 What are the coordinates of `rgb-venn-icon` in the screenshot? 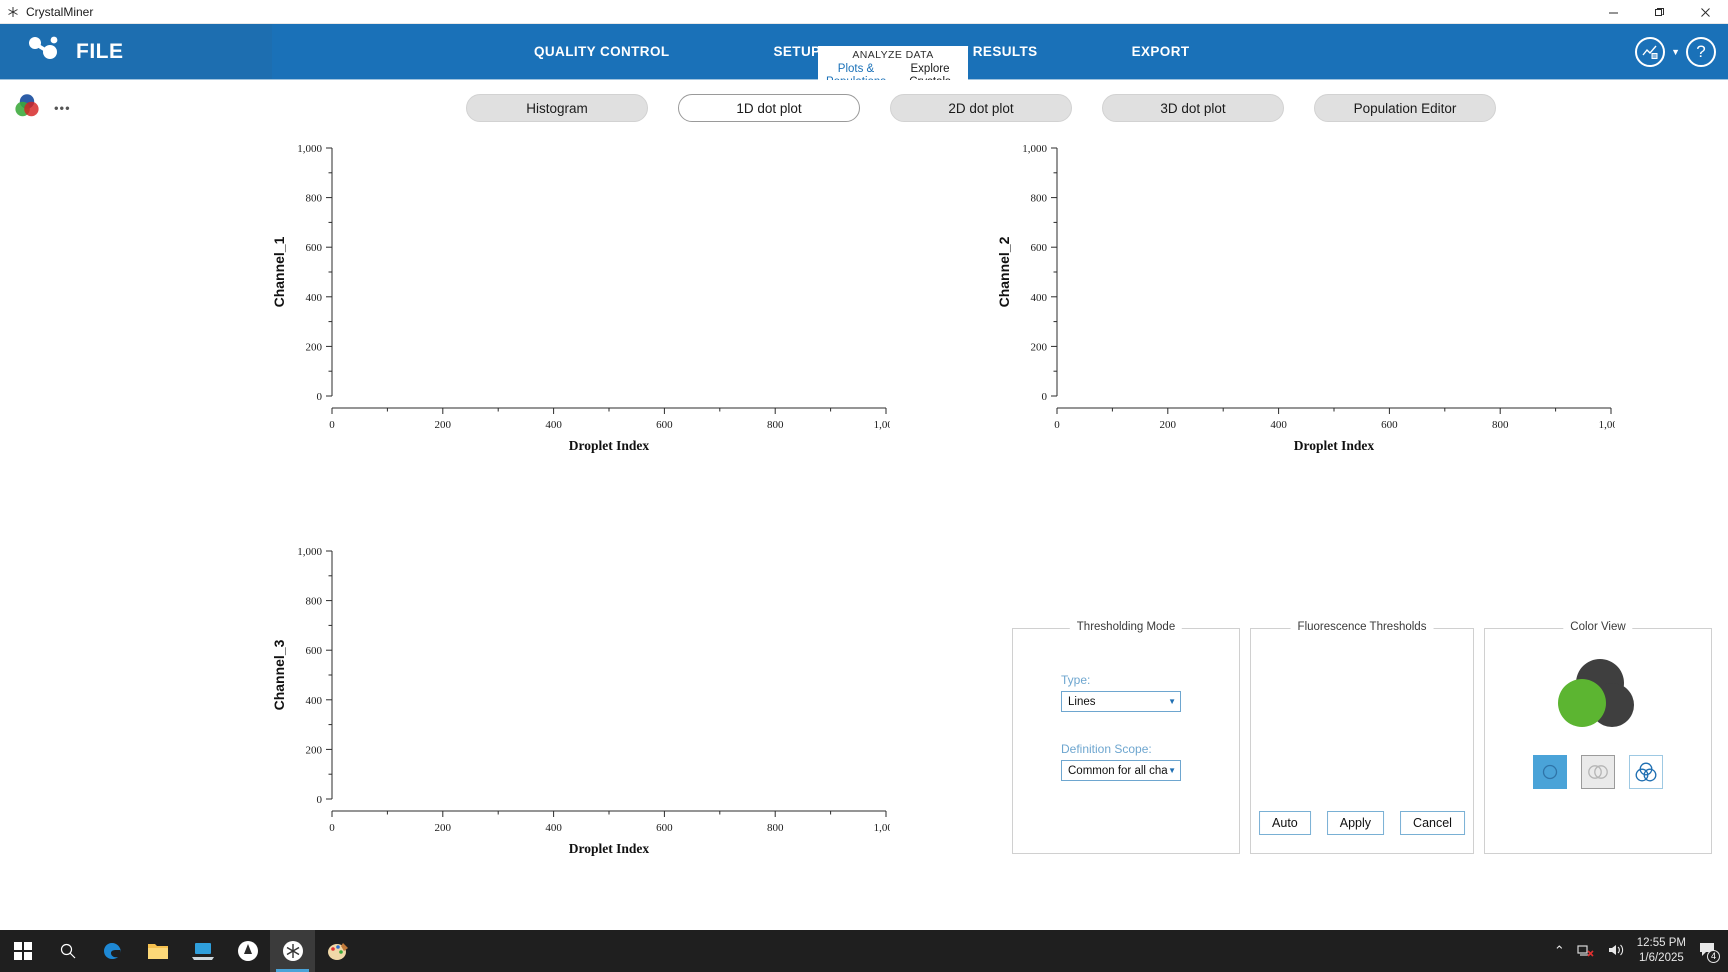 It's located at (27, 108).